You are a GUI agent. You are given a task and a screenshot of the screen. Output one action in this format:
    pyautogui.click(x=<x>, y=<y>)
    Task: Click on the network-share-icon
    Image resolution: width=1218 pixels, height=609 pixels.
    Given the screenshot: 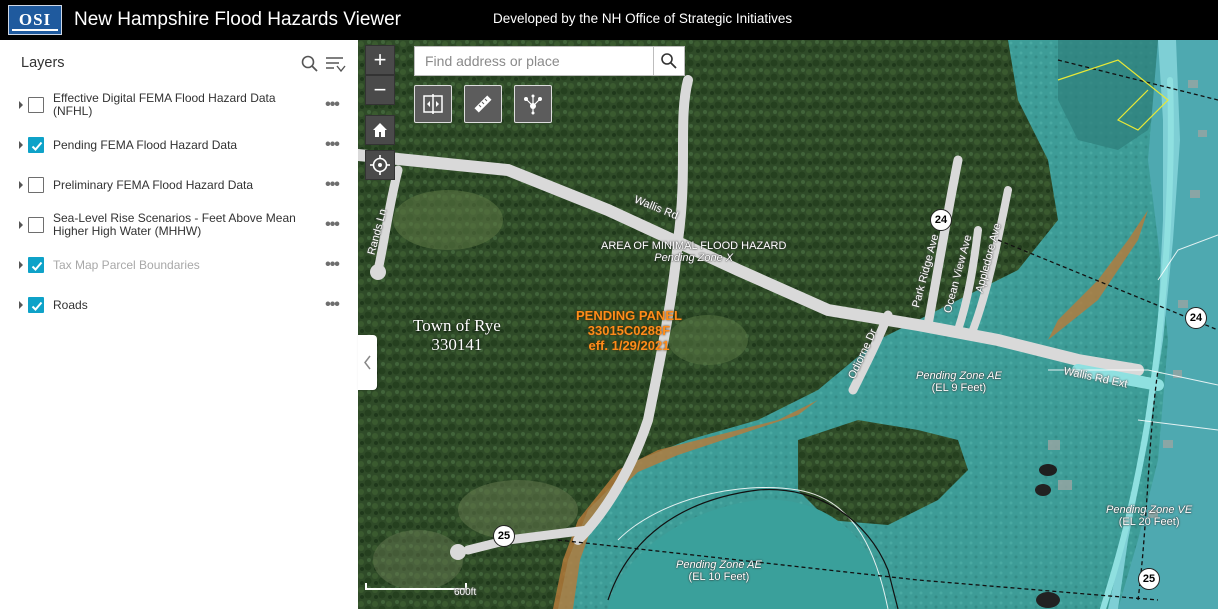 What is the action you would take?
    pyautogui.click(x=533, y=104)
    